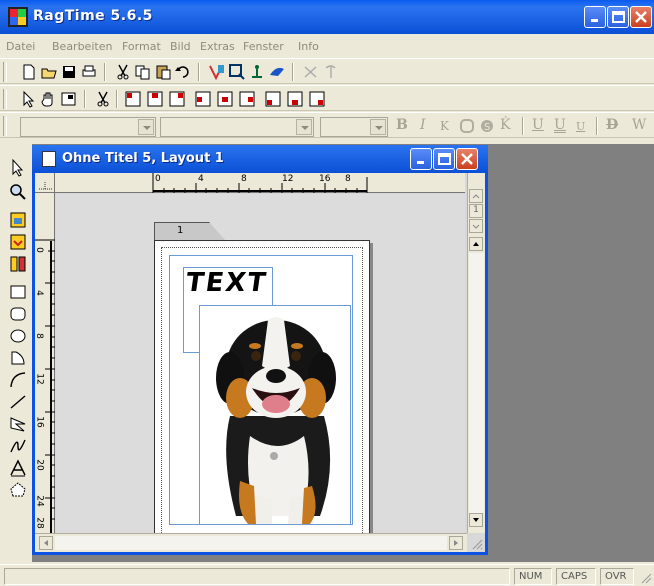 The image size is (654, 586). What do you see at coordinates (29, 99) in the screenshot?
I see `arrow-tool-icon` at bounding box center [29, 99].